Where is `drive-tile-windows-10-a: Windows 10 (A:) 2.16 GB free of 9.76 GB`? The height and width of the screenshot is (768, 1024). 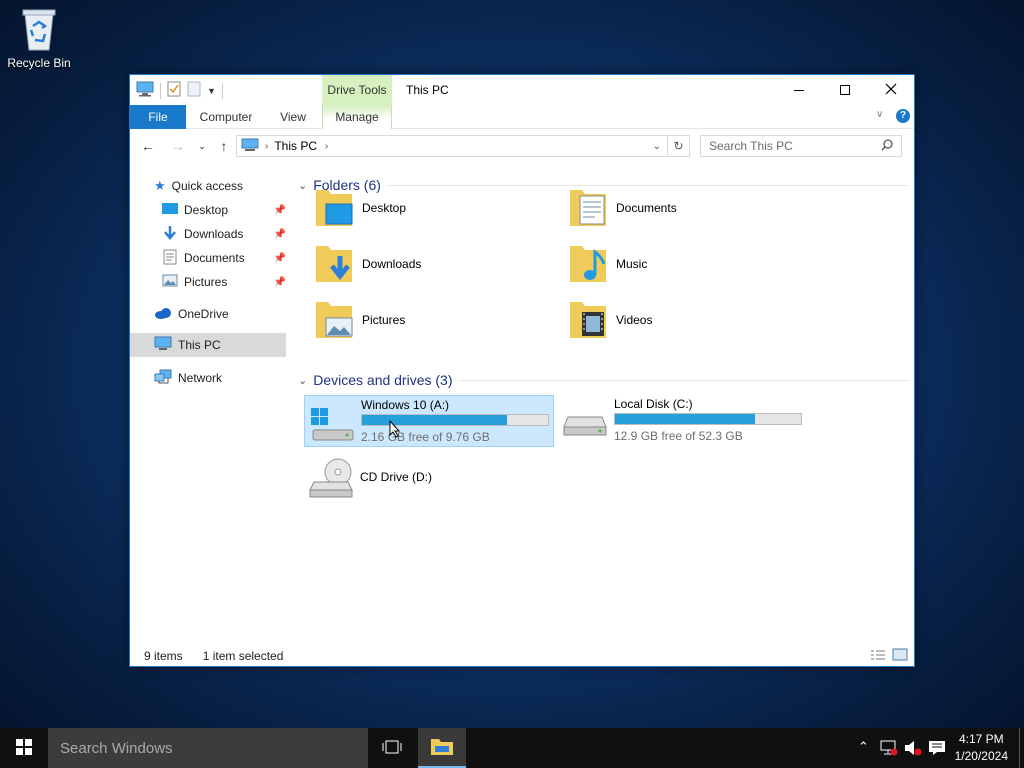
drive-tile-windows-10-a: Windows 10 (A:) 2.16 GB free of 9.76 GB is located at coordinates (429, 421).